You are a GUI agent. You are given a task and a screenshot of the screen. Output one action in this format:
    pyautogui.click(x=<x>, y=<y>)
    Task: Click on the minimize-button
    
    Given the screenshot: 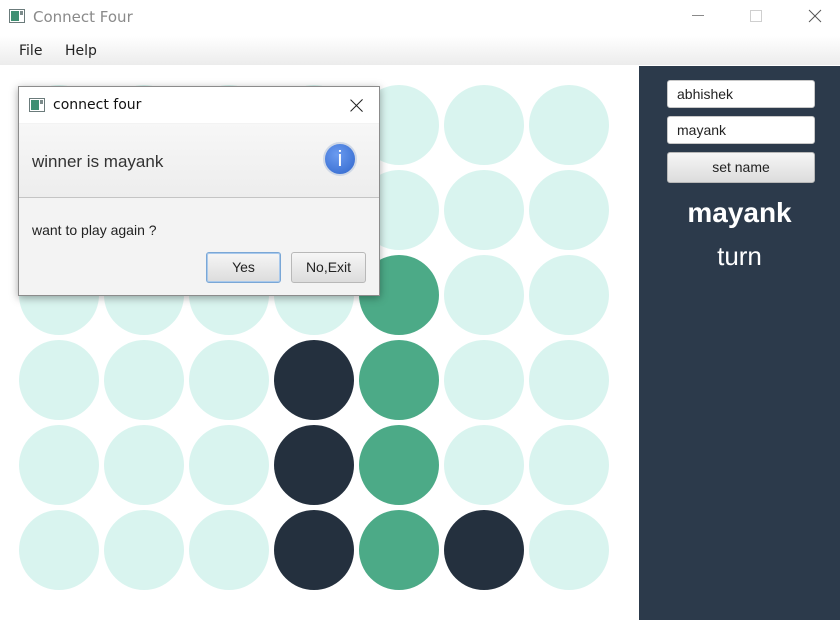 What is the action you would take?
    pyautogui.click(x=697, y=16)
    